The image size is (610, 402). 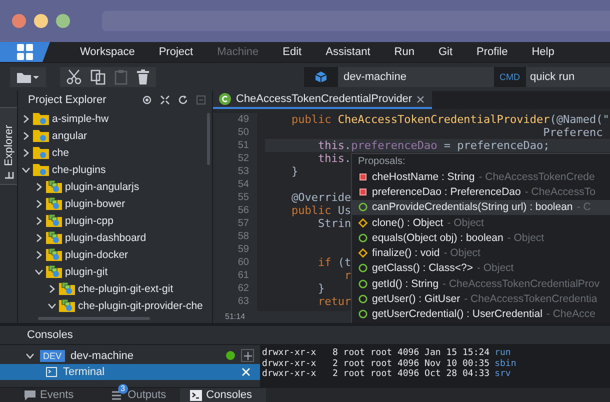 What do you see at coordinates (376, 374) in the screenshot?
I see `terminal-line: drwxr-xr-x 2 root root 4096 Oct 28 04:33` at bounding box center [376, 374].